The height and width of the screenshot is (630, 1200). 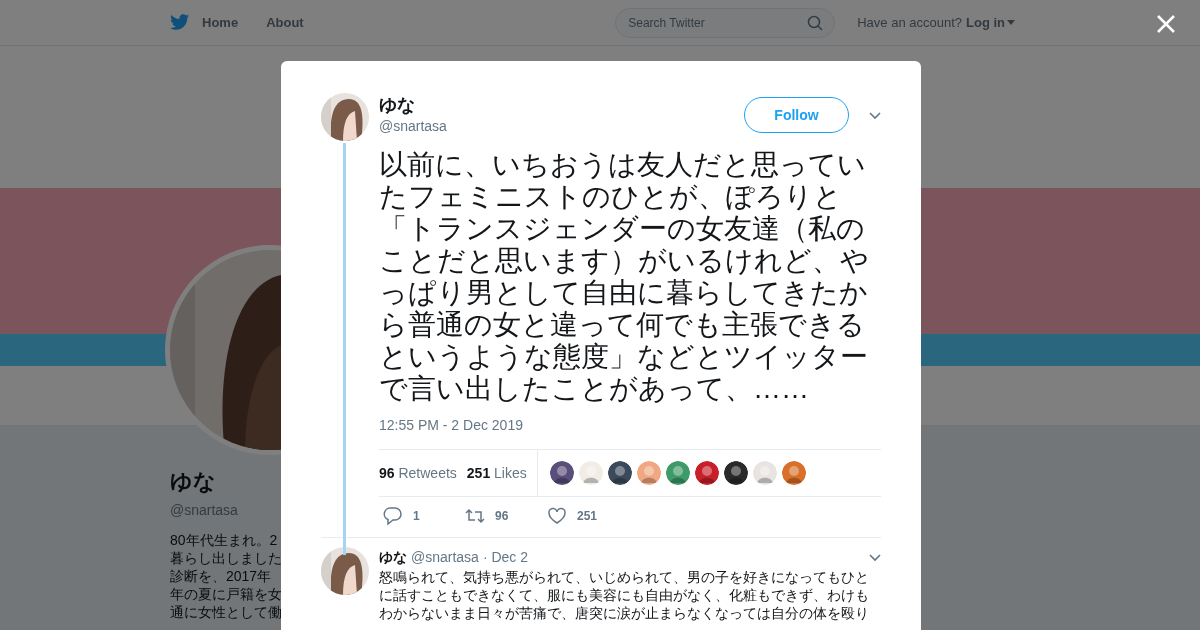 What do you see at coordinates (225, 612) in the screenshot?
I see `bio-line: 通に女性として働` at bounding box center [225, 612].